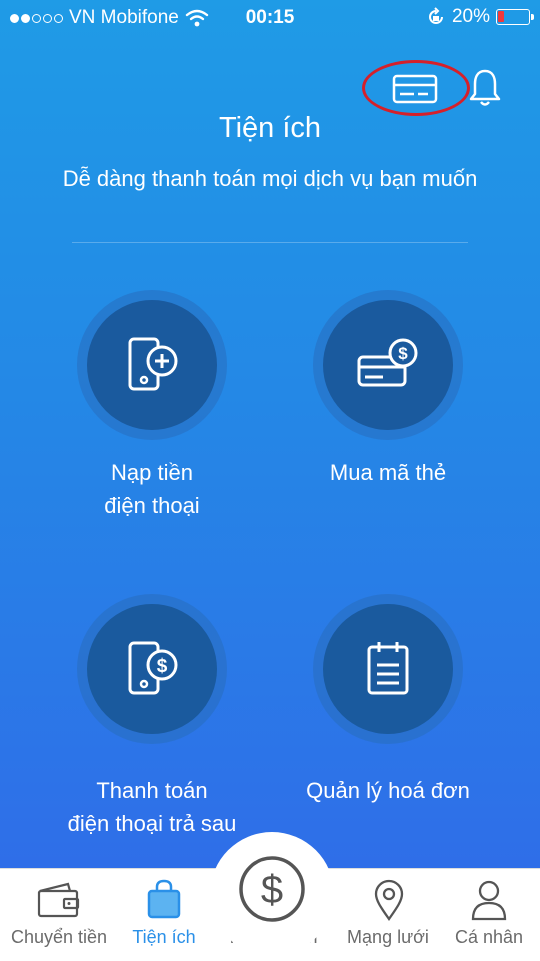  I want to click on tab-label: Mạng lưới, so click(388, 937).